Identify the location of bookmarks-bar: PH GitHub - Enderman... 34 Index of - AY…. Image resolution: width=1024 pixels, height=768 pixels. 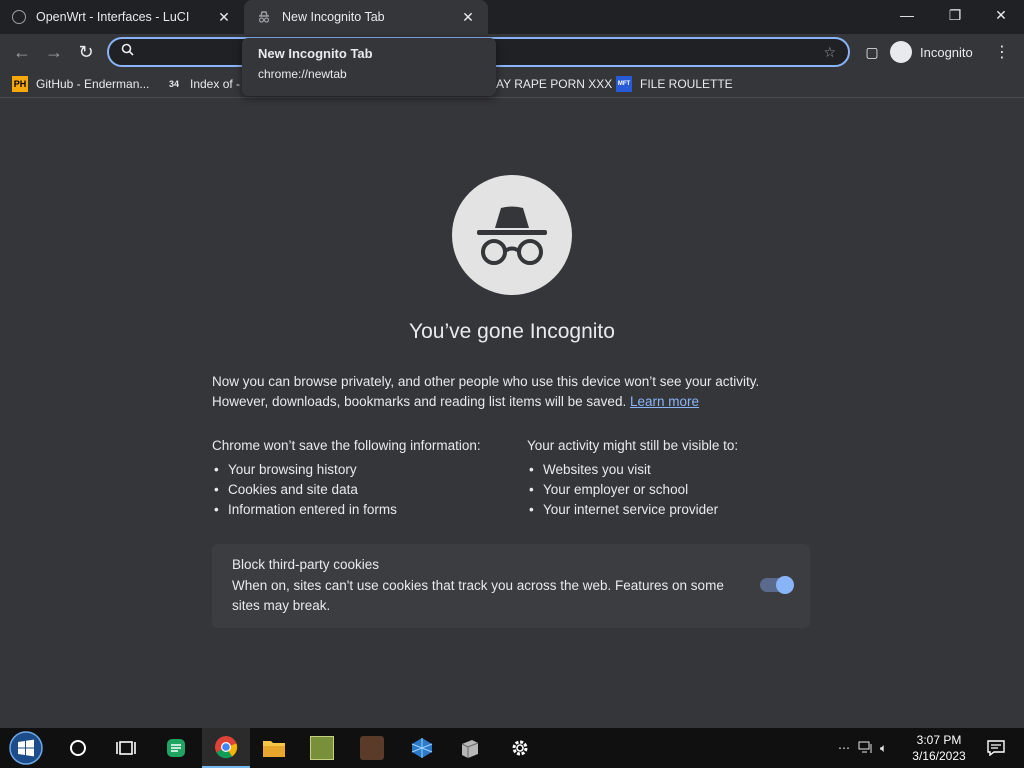
(512, 84).